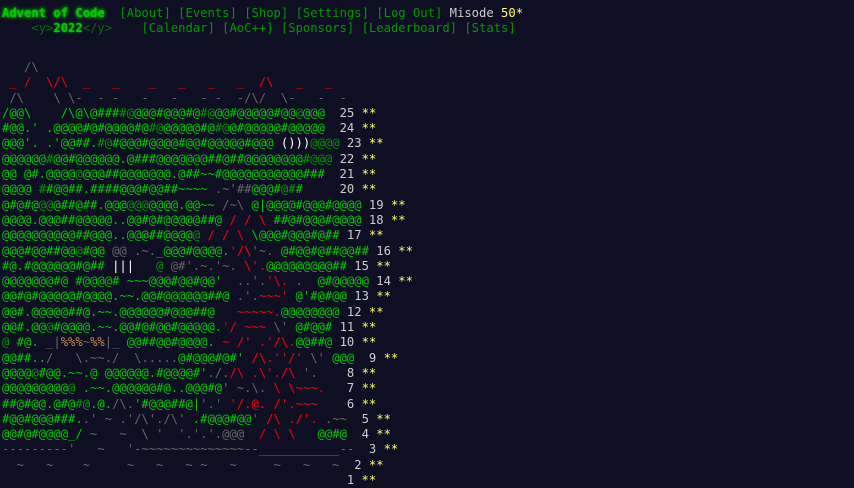 This screenshot has width=854, height=488. What do you see at coordinates (79, 174) in the screenshot?
I see `day-art: @` at bounding box center [79, 174].